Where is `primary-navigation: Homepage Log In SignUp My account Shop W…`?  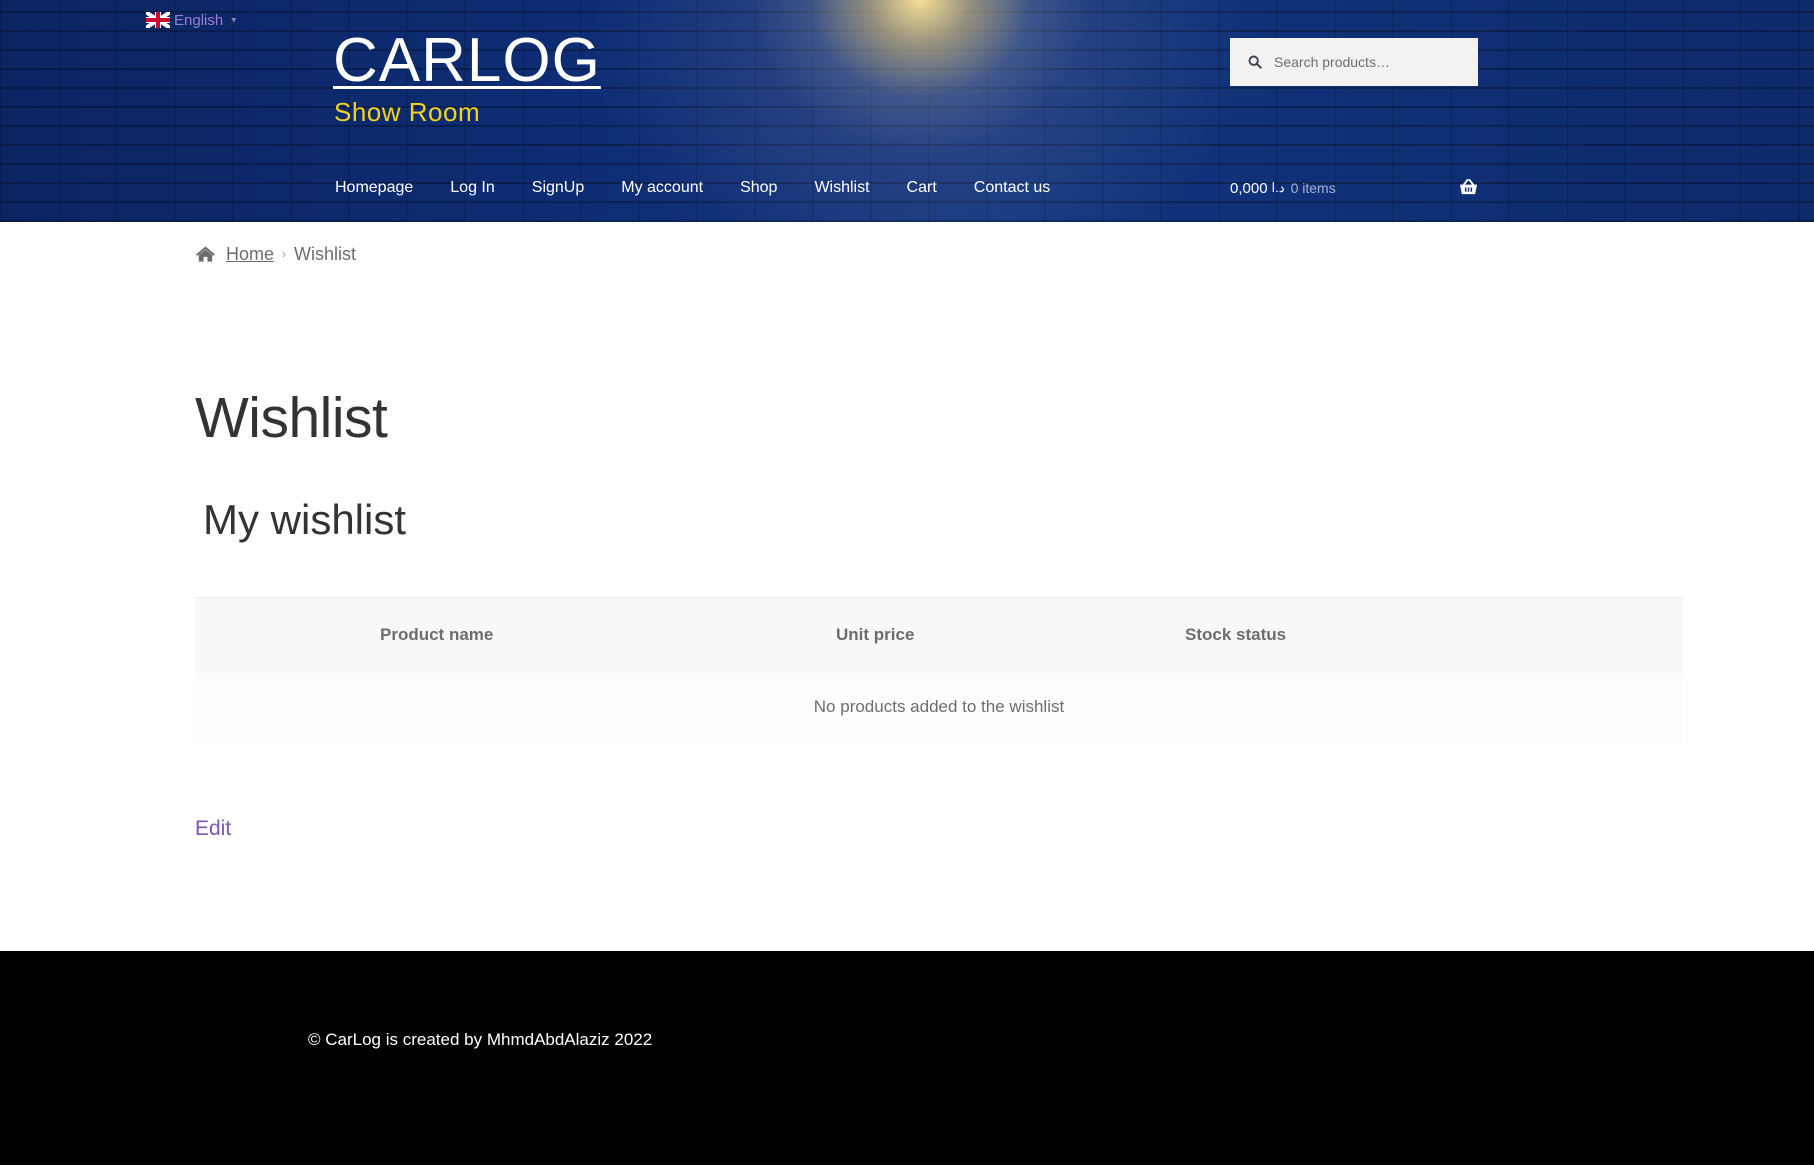
primary-navigation: Homepage Log In SignUp My account Shop W… is located at coordinates (711, 188).